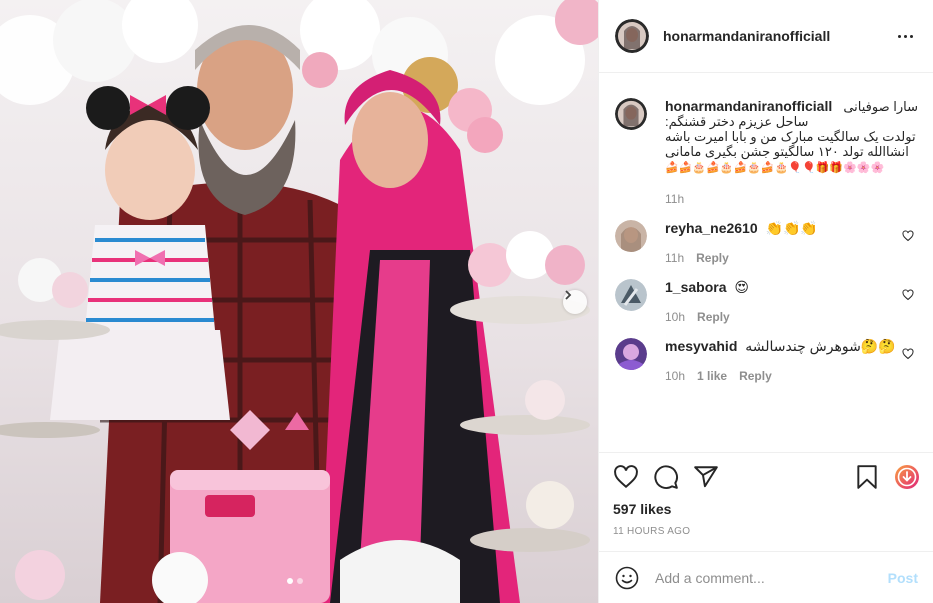  I want to click on comment-body: 1_sabora 😍 10h Reply, so click(791, 301).